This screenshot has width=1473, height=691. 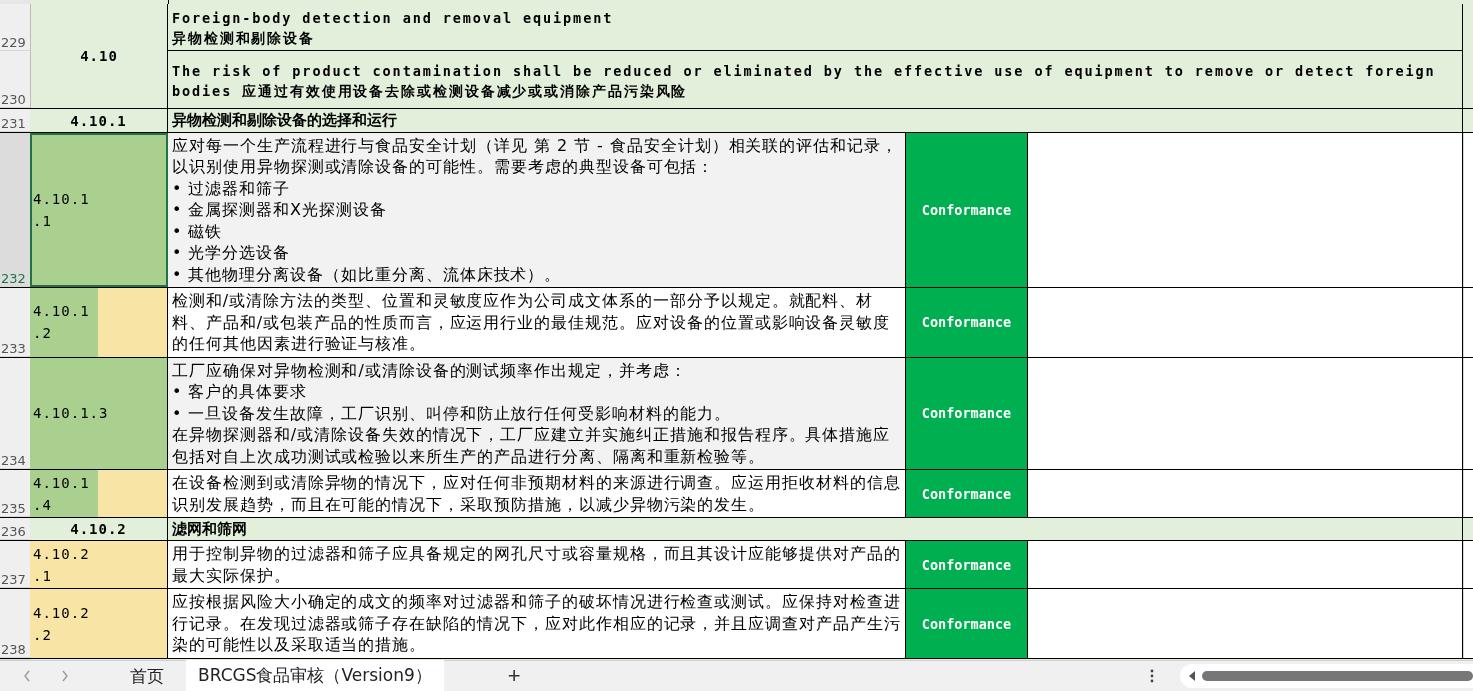 I want to click on clause-code-cell: 4.10.1.3, so click(x=99, y=413).